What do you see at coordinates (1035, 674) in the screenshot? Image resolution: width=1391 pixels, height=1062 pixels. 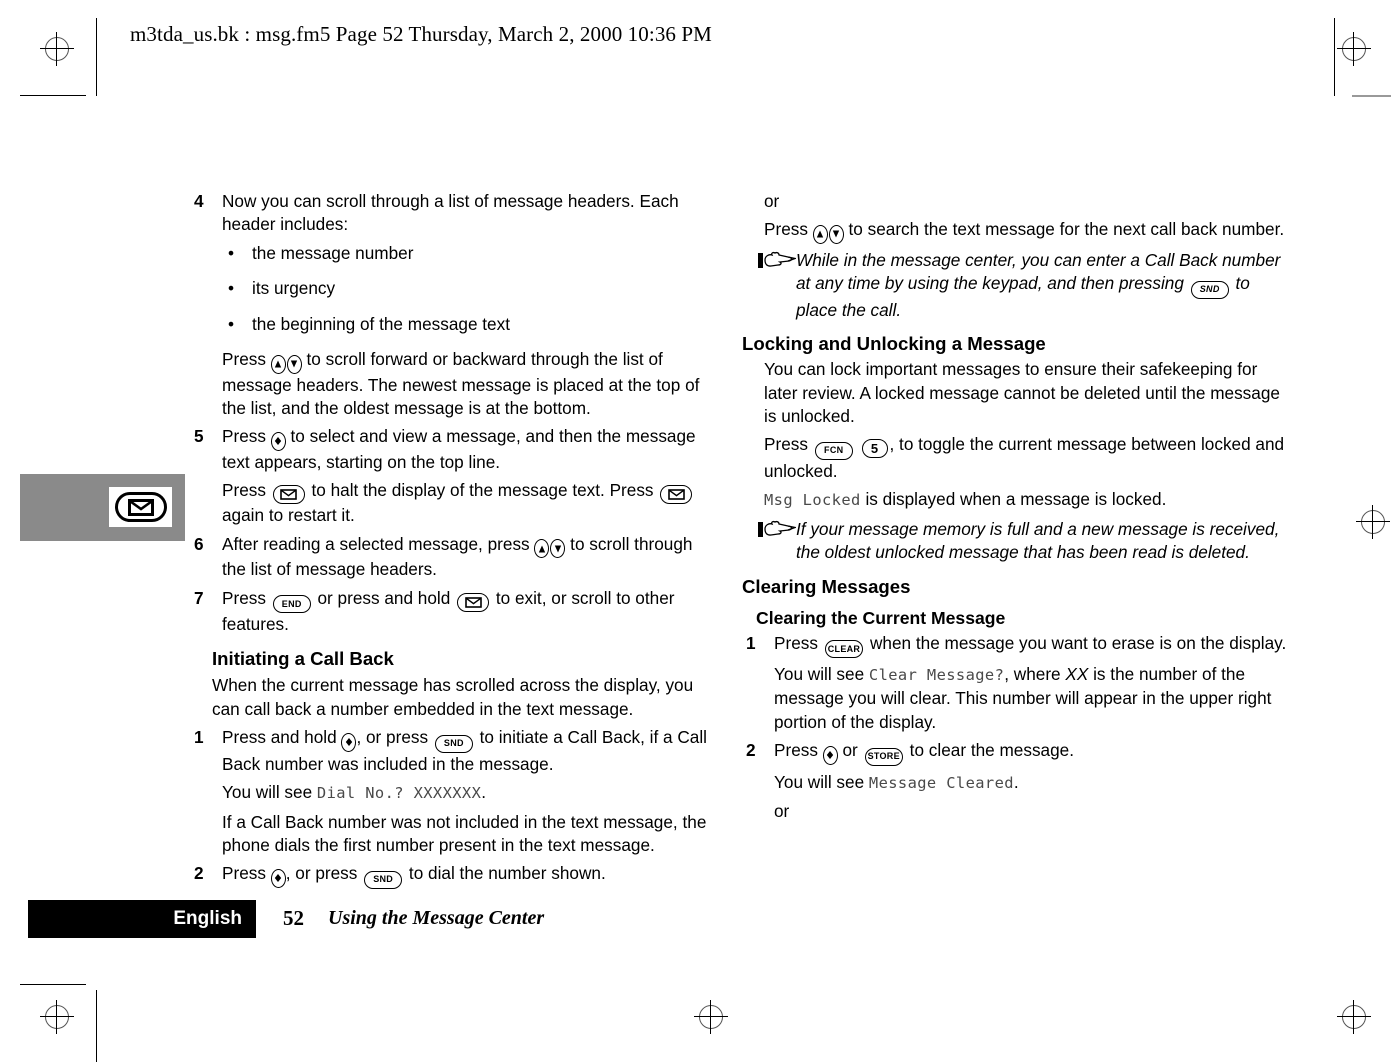 I see `display-middle: , where` at bounding box center [1035, 674].